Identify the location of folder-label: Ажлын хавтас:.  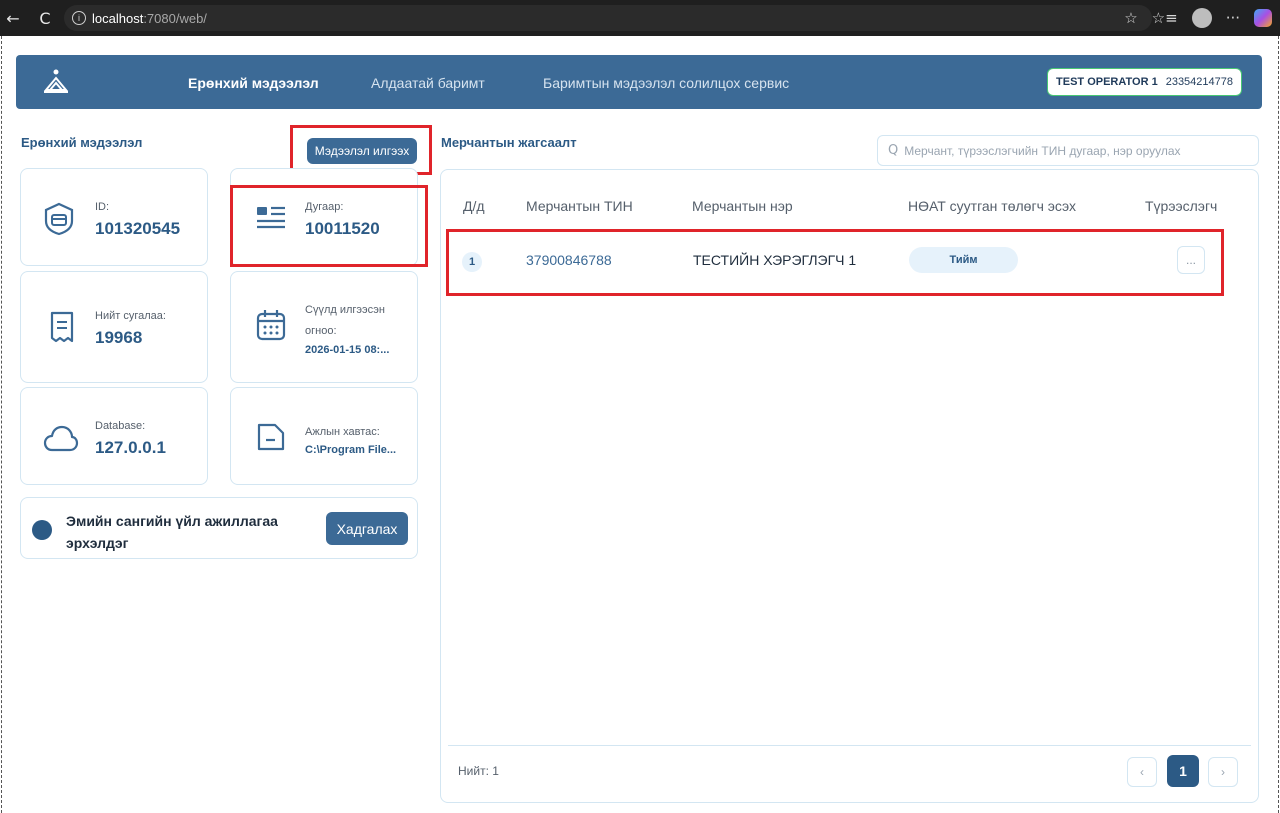
(342, 432).